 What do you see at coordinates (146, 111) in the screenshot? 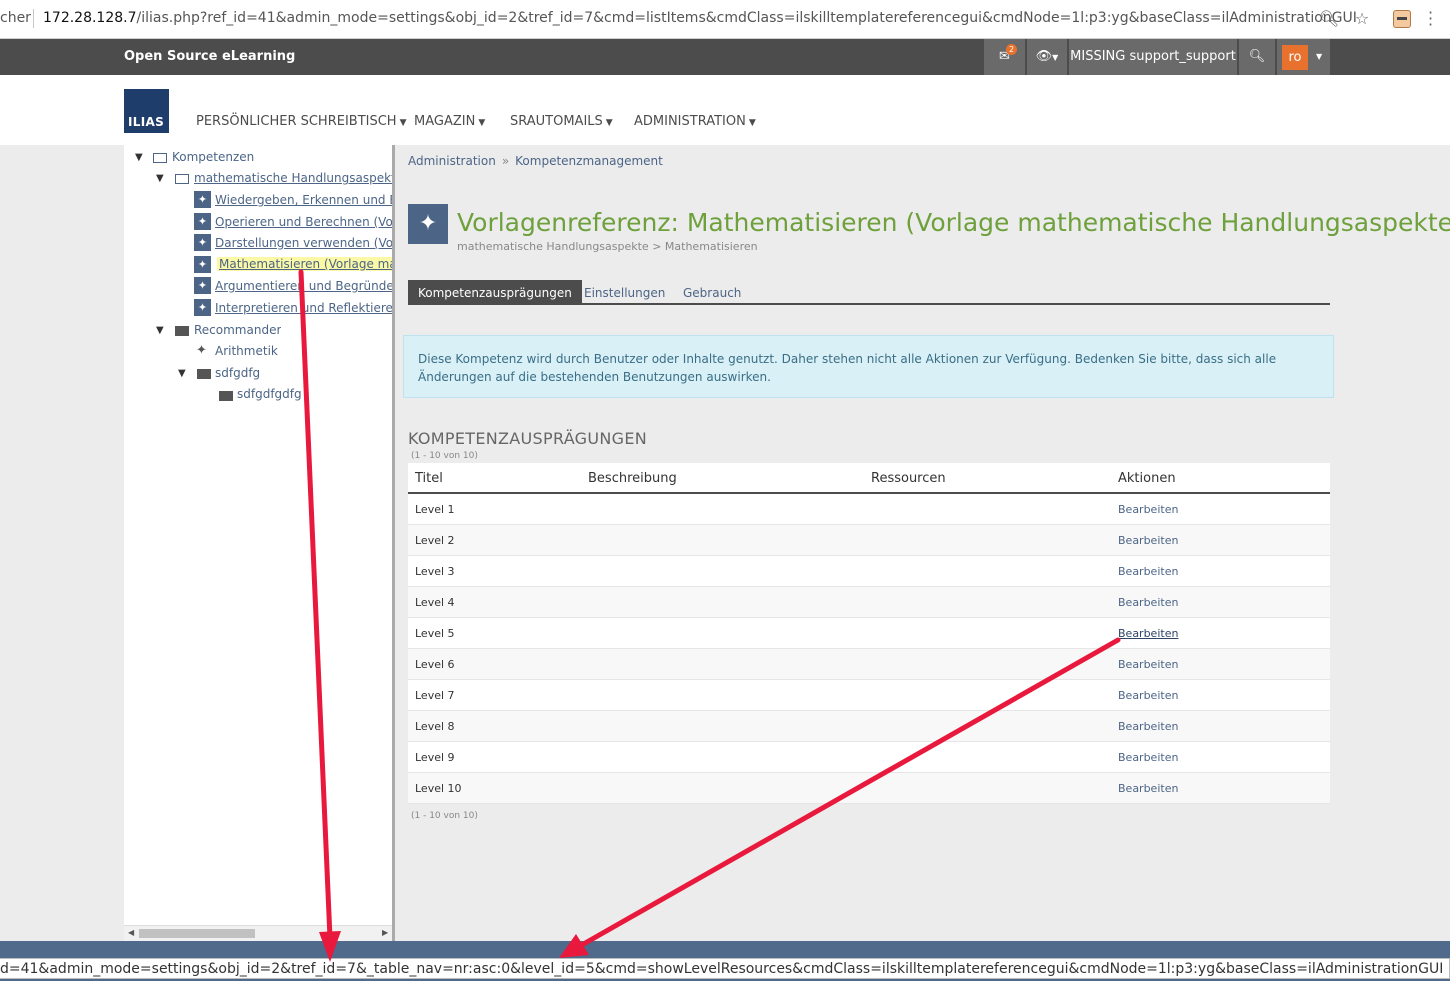
I see `ilias-logo: ILIAS` at bounding box center [146, 111].